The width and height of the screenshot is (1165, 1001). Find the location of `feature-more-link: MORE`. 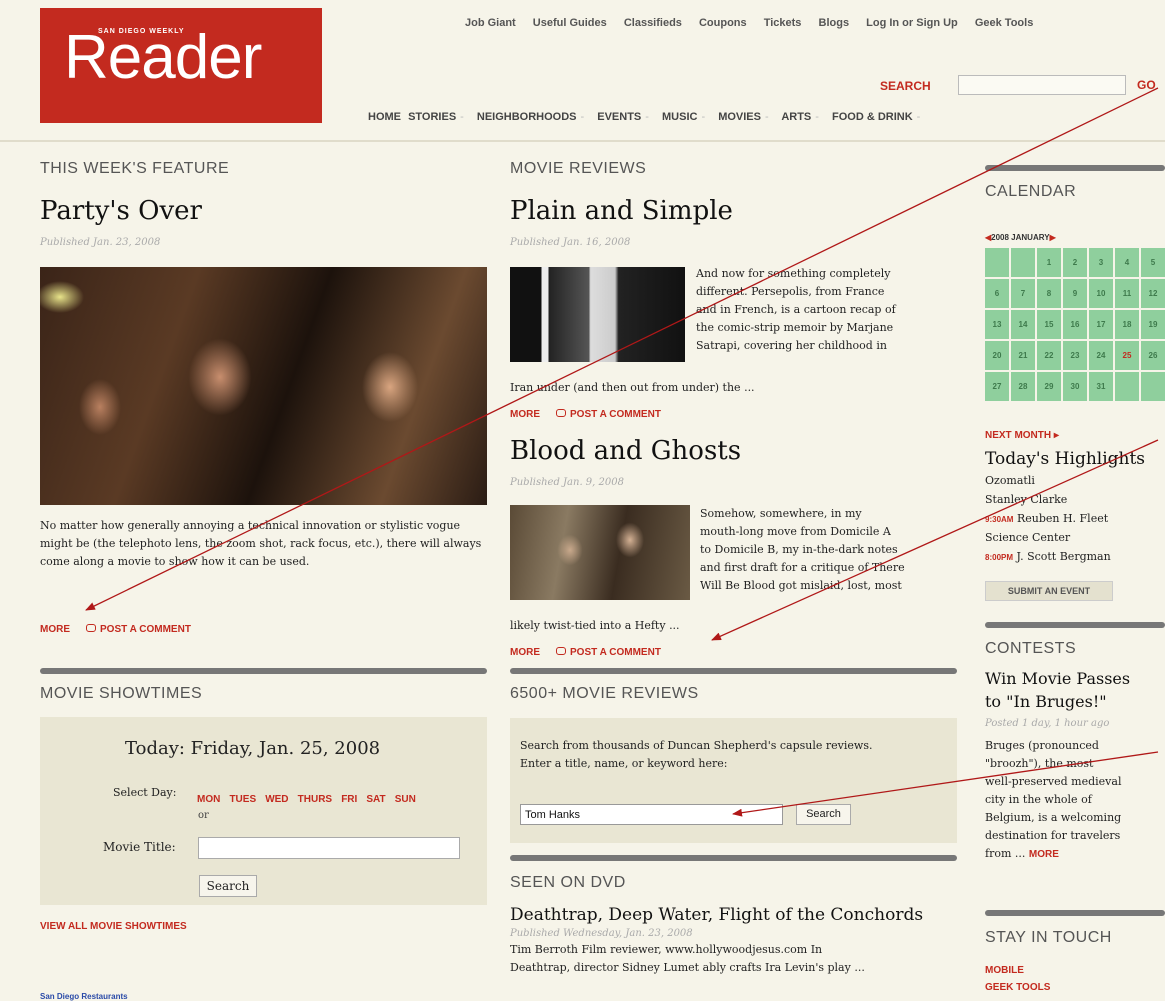

feature-more-link: MORE is located at coordinates (55, 629).